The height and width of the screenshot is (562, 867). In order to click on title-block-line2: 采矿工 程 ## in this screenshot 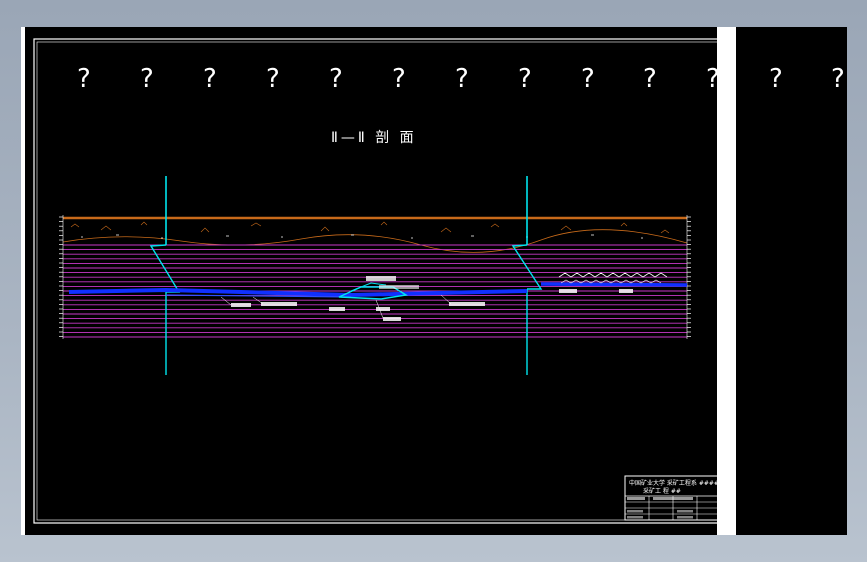, I will do `click(662, 491)`.